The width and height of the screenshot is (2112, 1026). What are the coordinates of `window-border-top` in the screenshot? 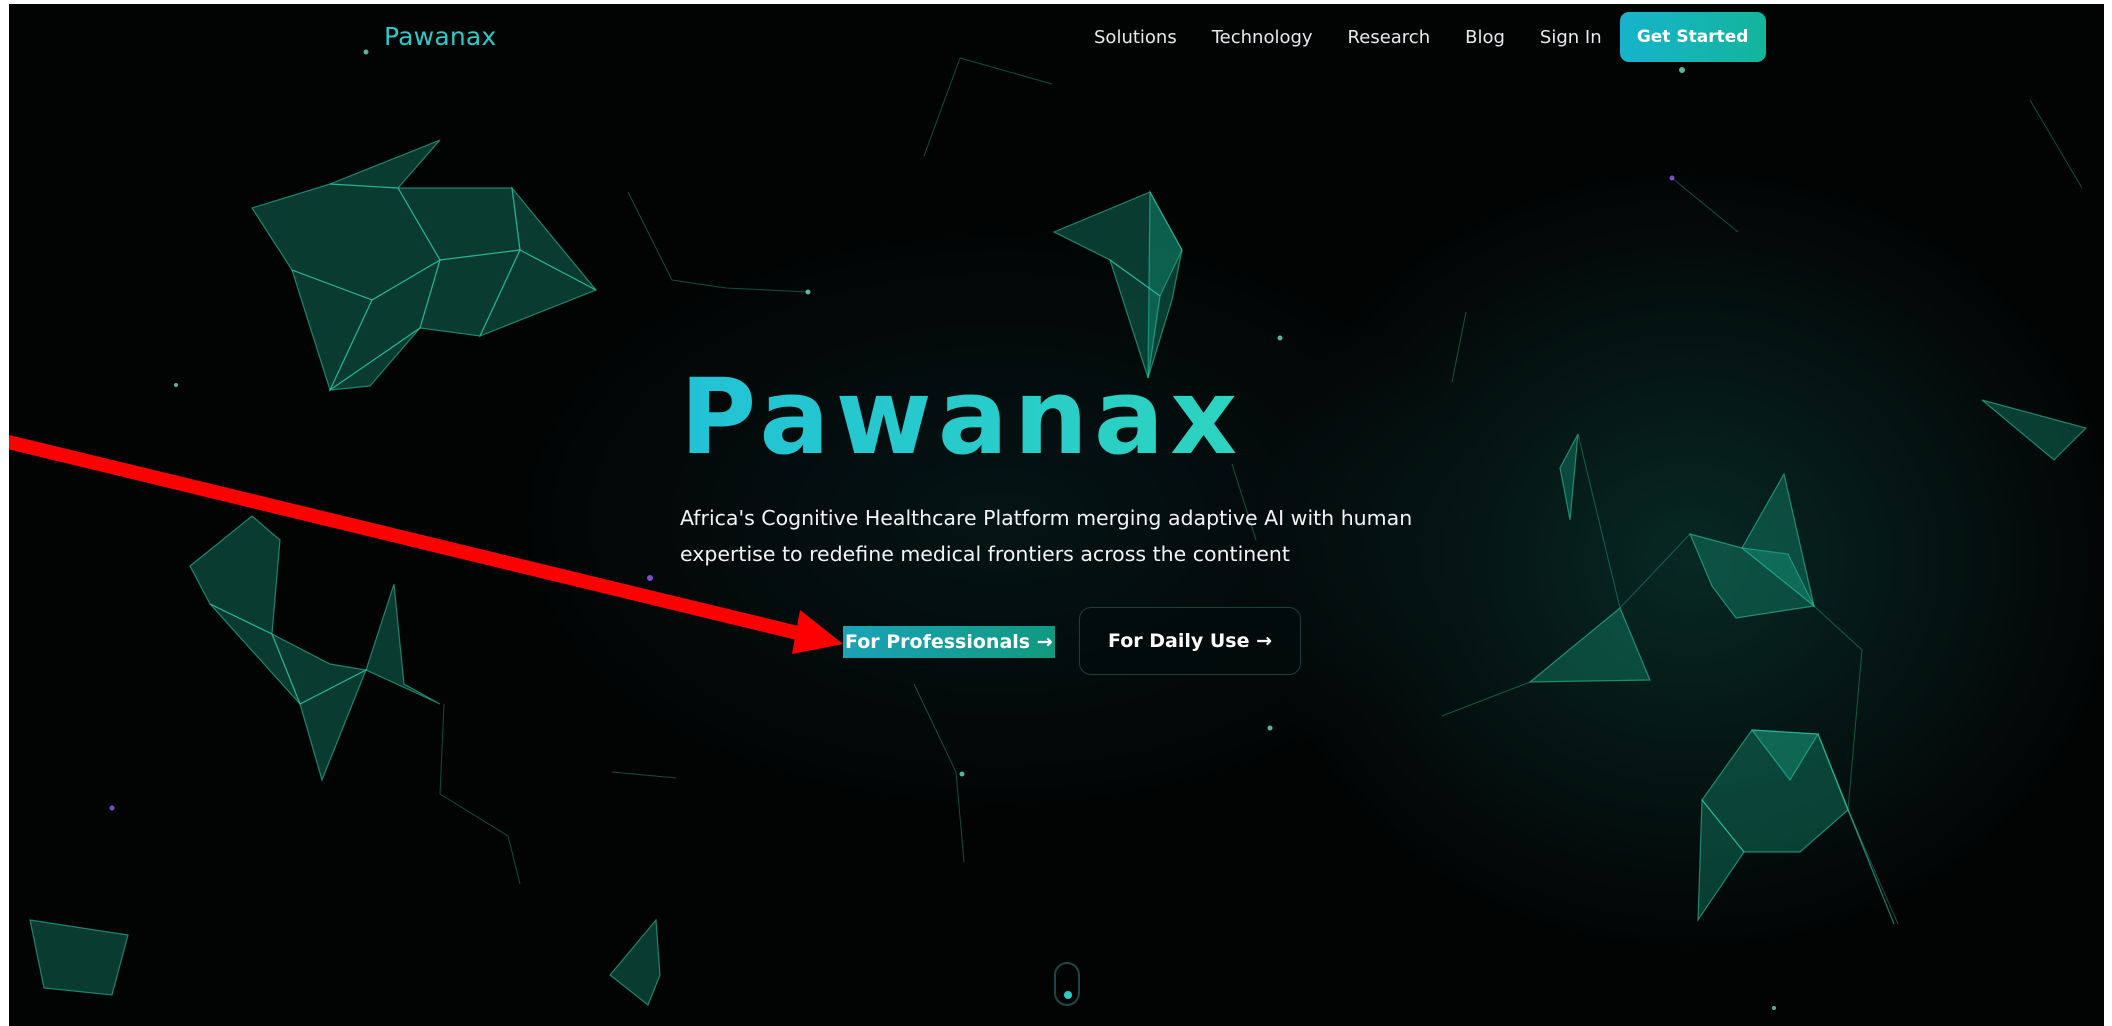 It's located at (1056, 2).